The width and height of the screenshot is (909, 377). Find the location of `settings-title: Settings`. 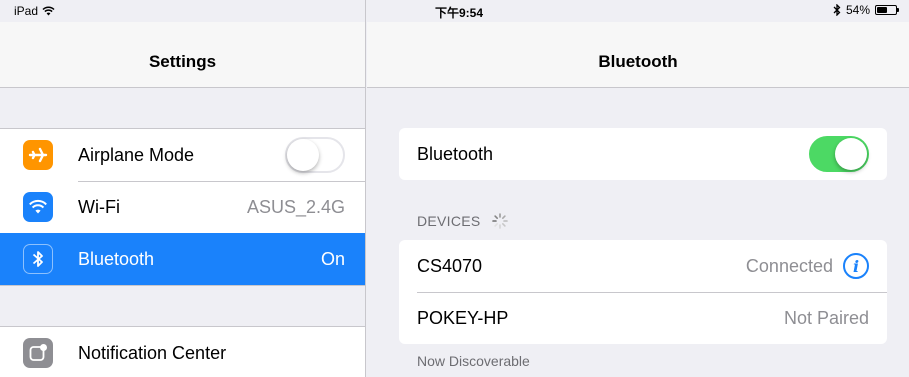

settings-title: Settings is located at coordinates (182, 61).